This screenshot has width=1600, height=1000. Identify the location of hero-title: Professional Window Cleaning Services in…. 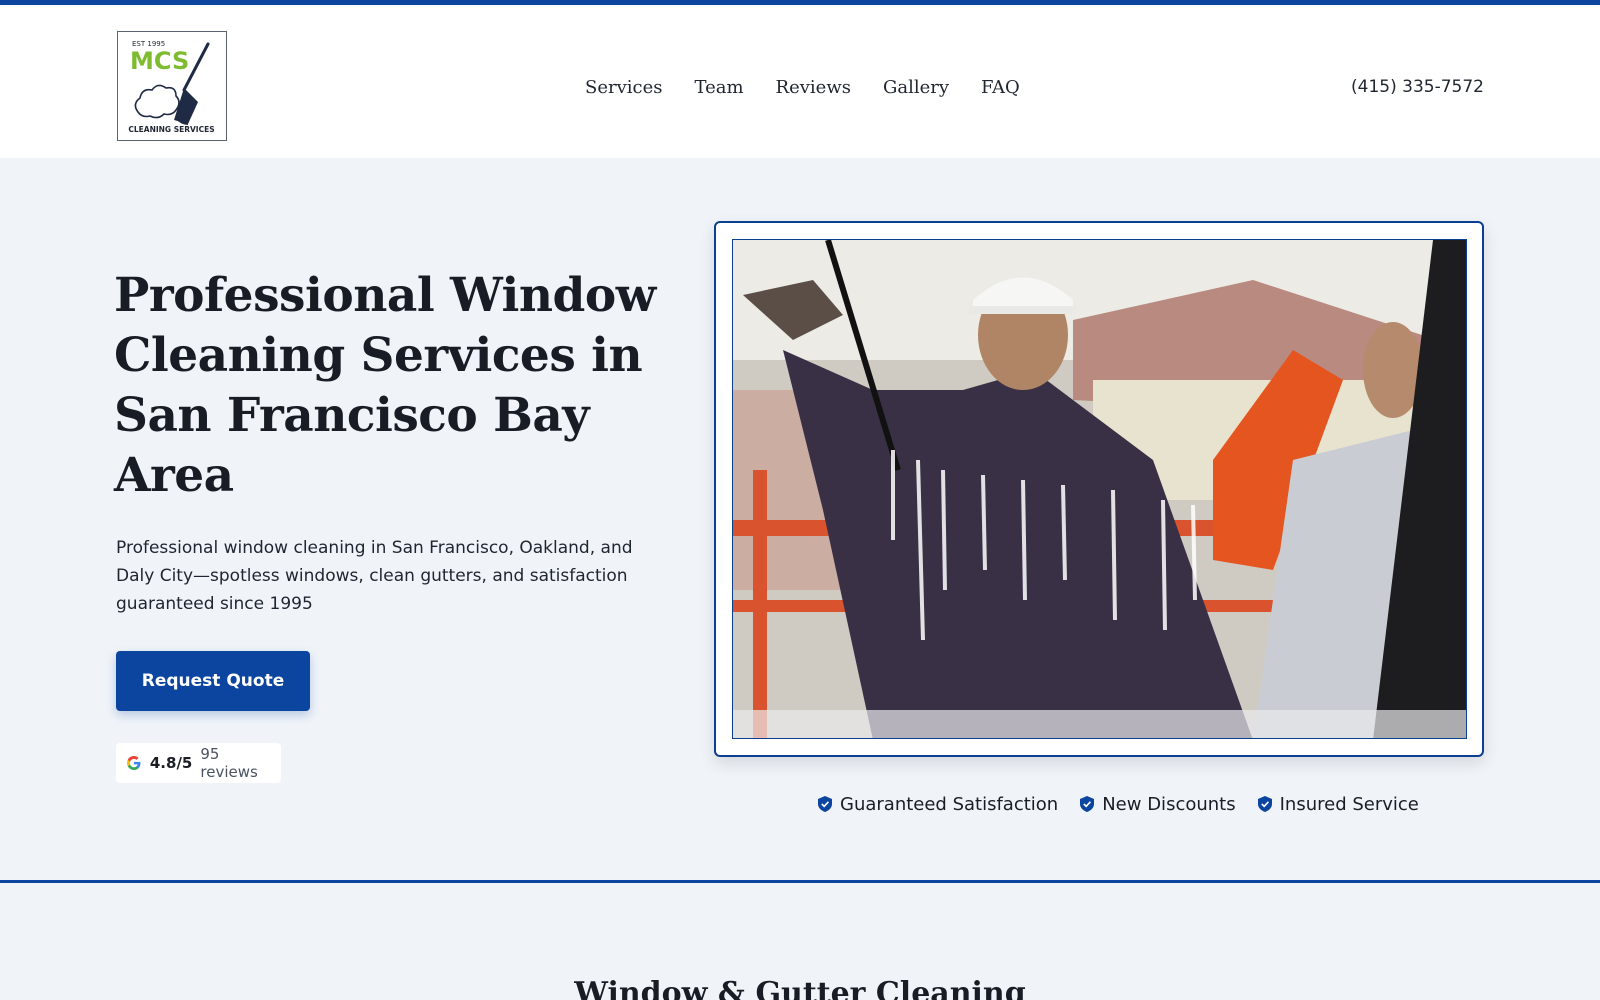
(385, 385).